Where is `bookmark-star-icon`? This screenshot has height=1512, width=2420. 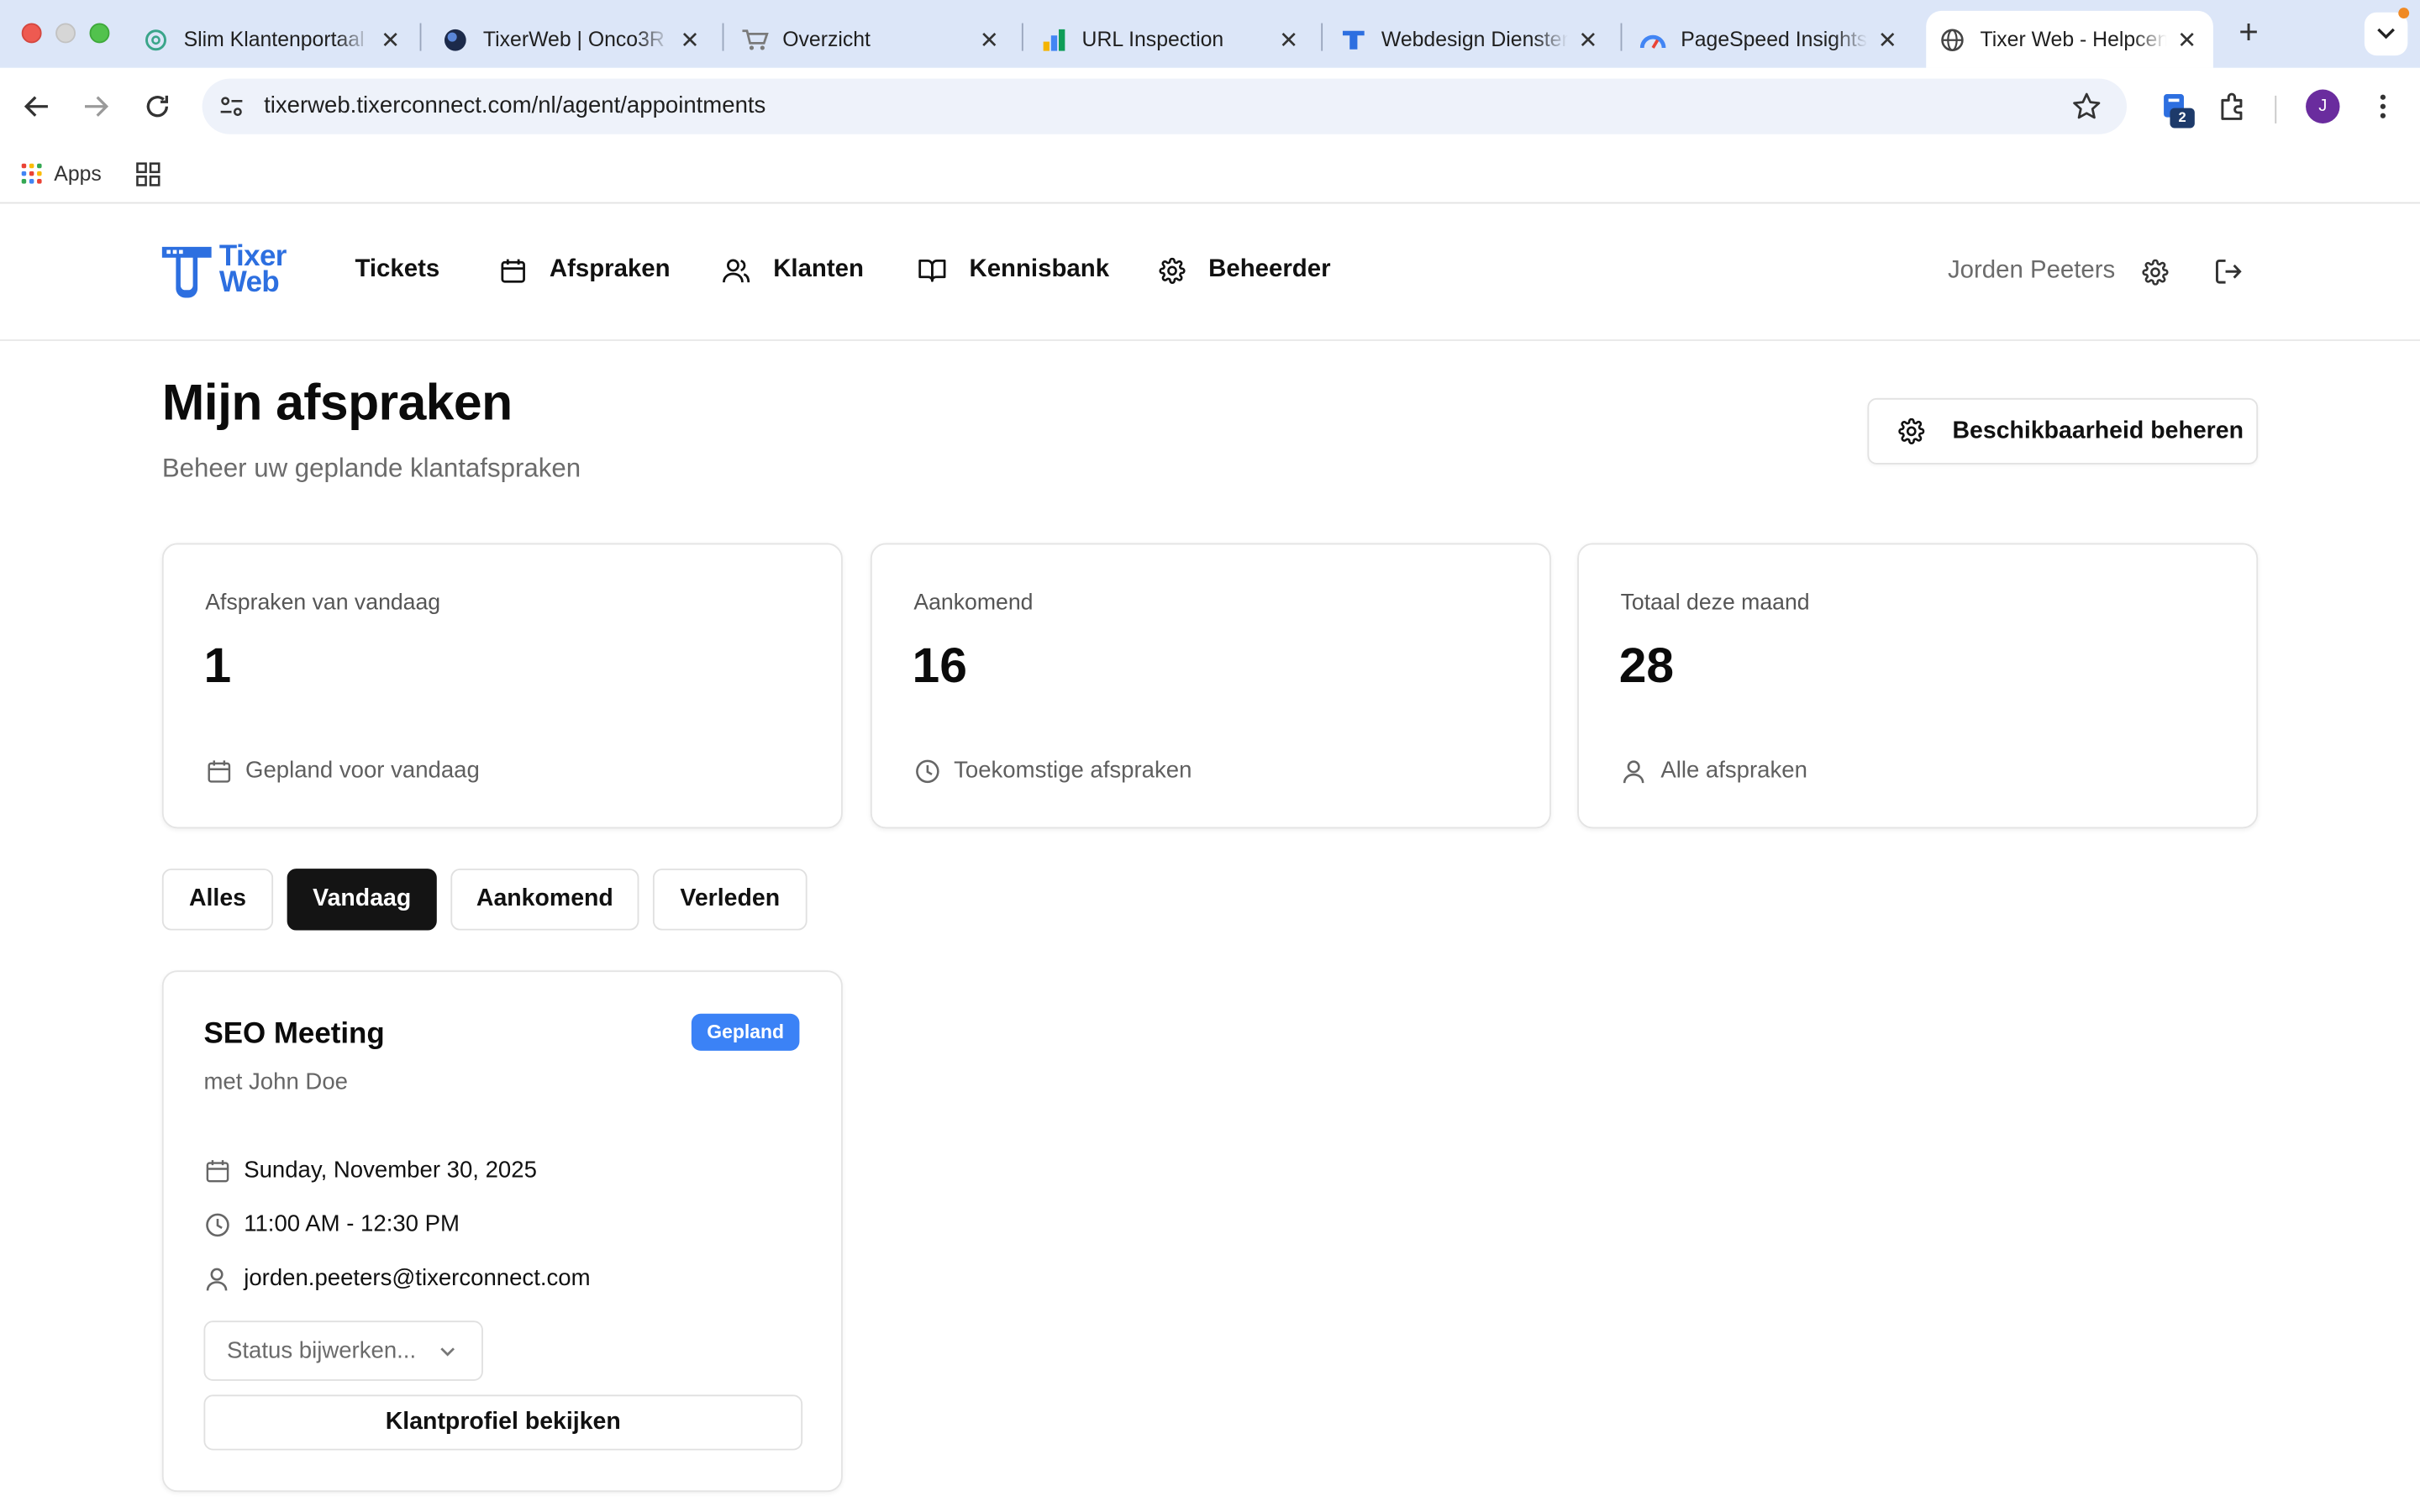 bookmark-star-icon is located at coordinates (2086, 106).